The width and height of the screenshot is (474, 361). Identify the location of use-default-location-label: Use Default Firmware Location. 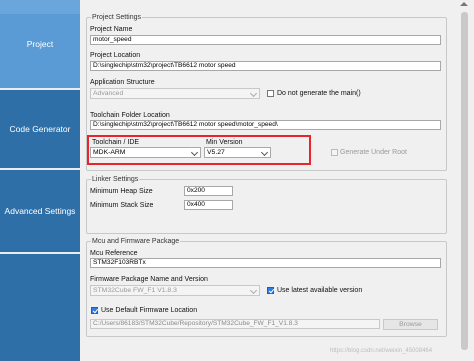
(149, 310).